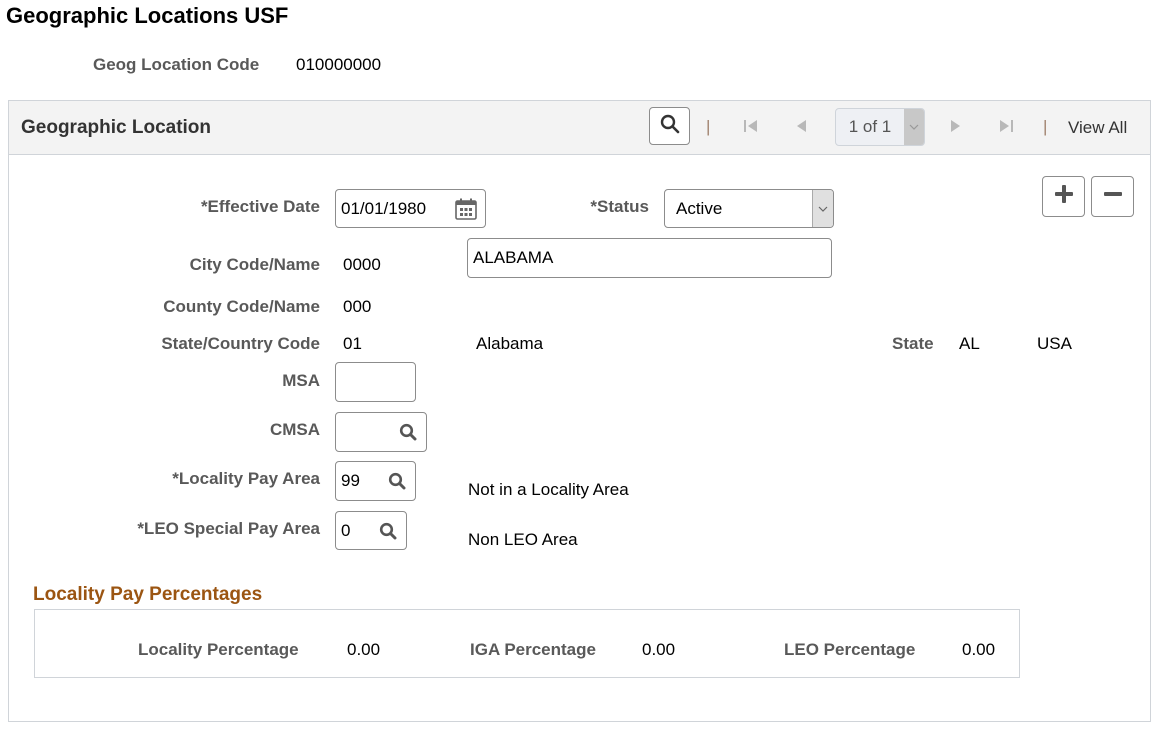 The width and height of the screenshot is (1171, 733). Describe the element at coordinates (147, 15) in the screenshot. I see `page-title: Geographic Locations USF` at that location.